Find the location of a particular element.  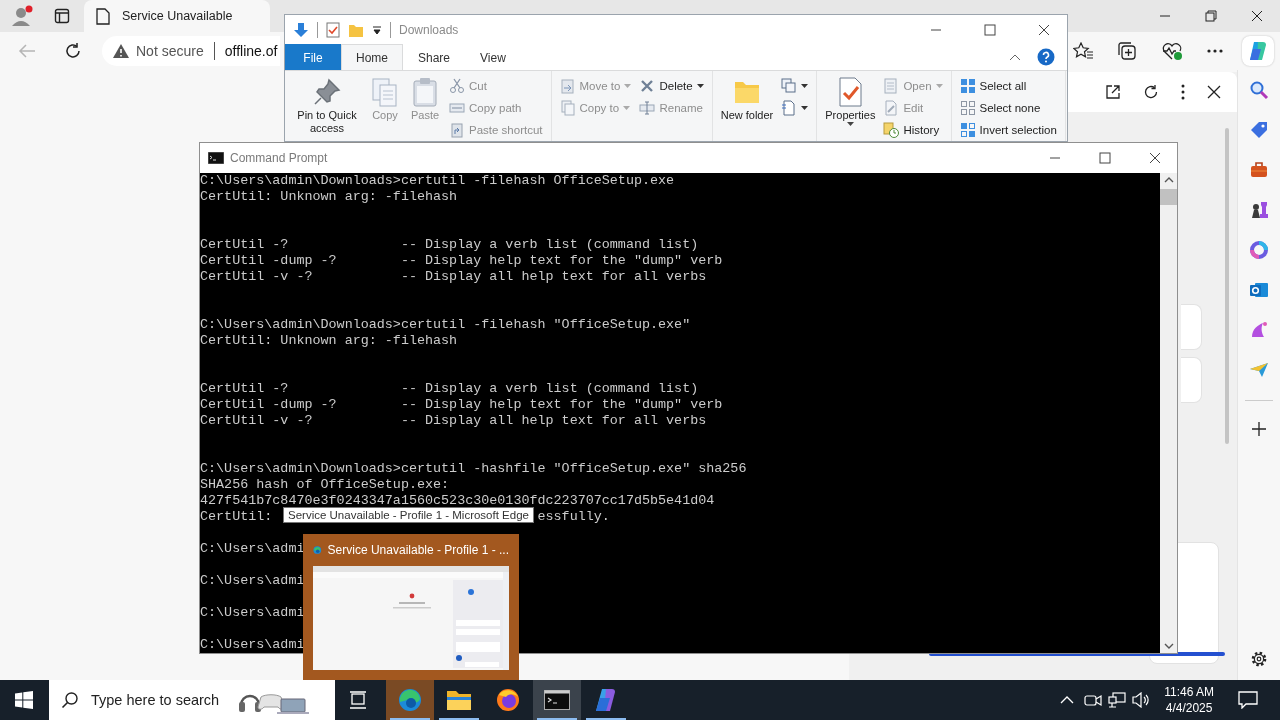

search-field: Type here to search is located at coordinates (192, 700).